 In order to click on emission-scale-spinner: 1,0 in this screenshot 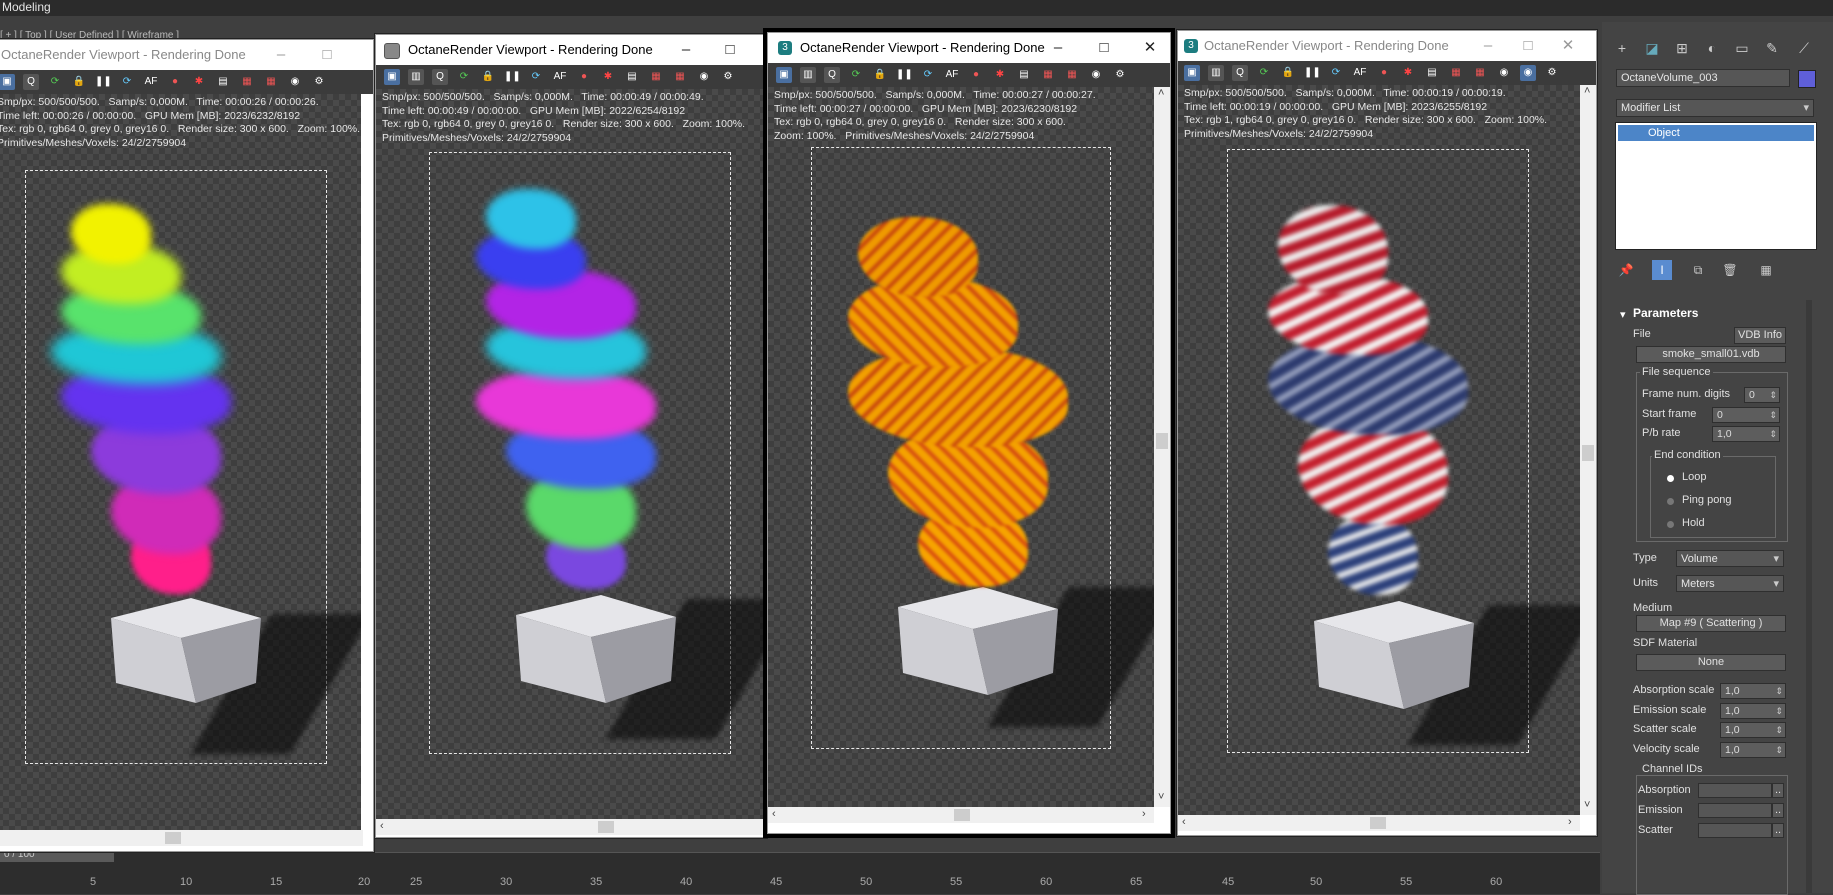, I will do `click(1753, 711)`.